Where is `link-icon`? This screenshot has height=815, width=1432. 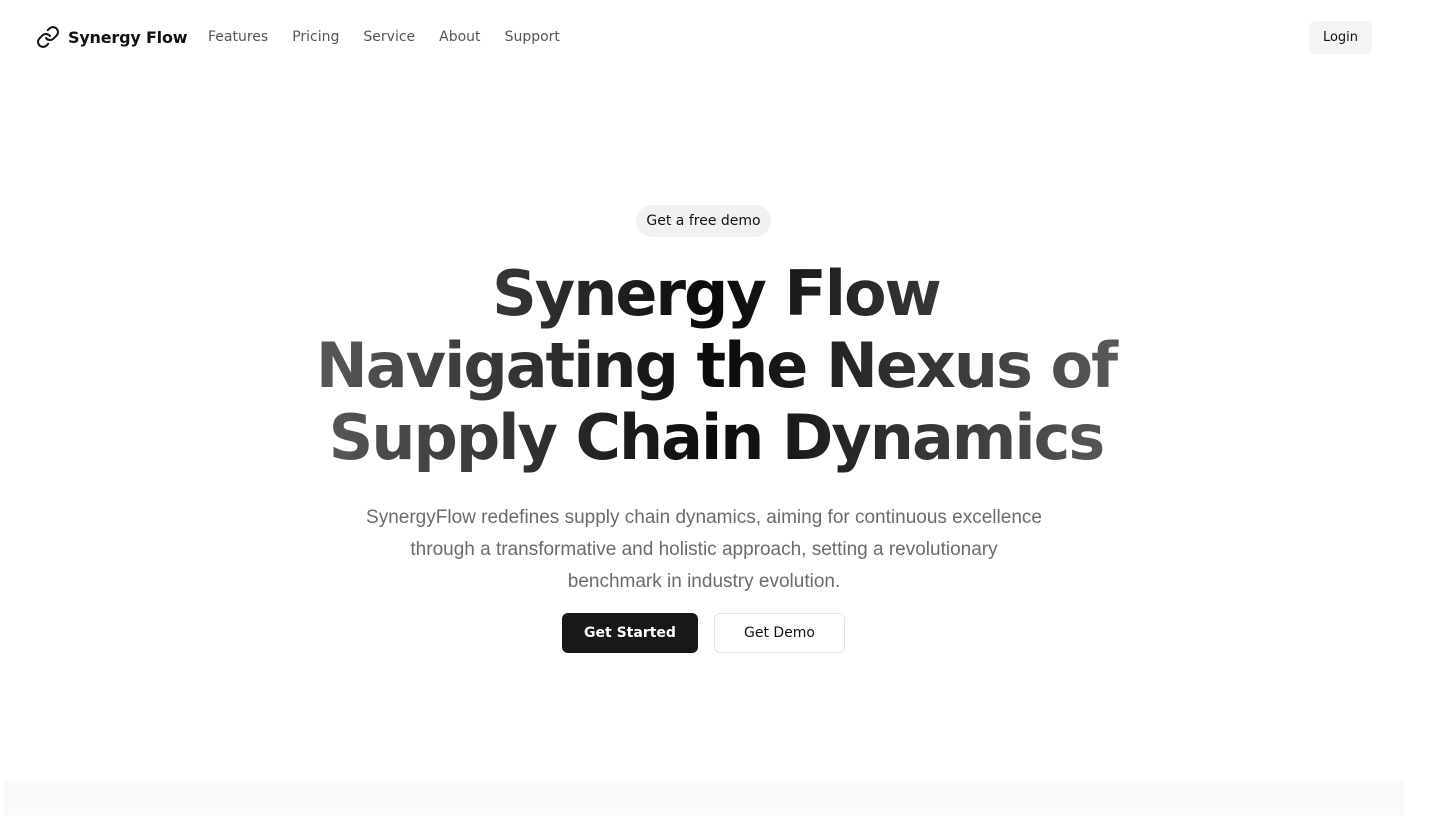
link-icon is located at coordinates (48, 37).